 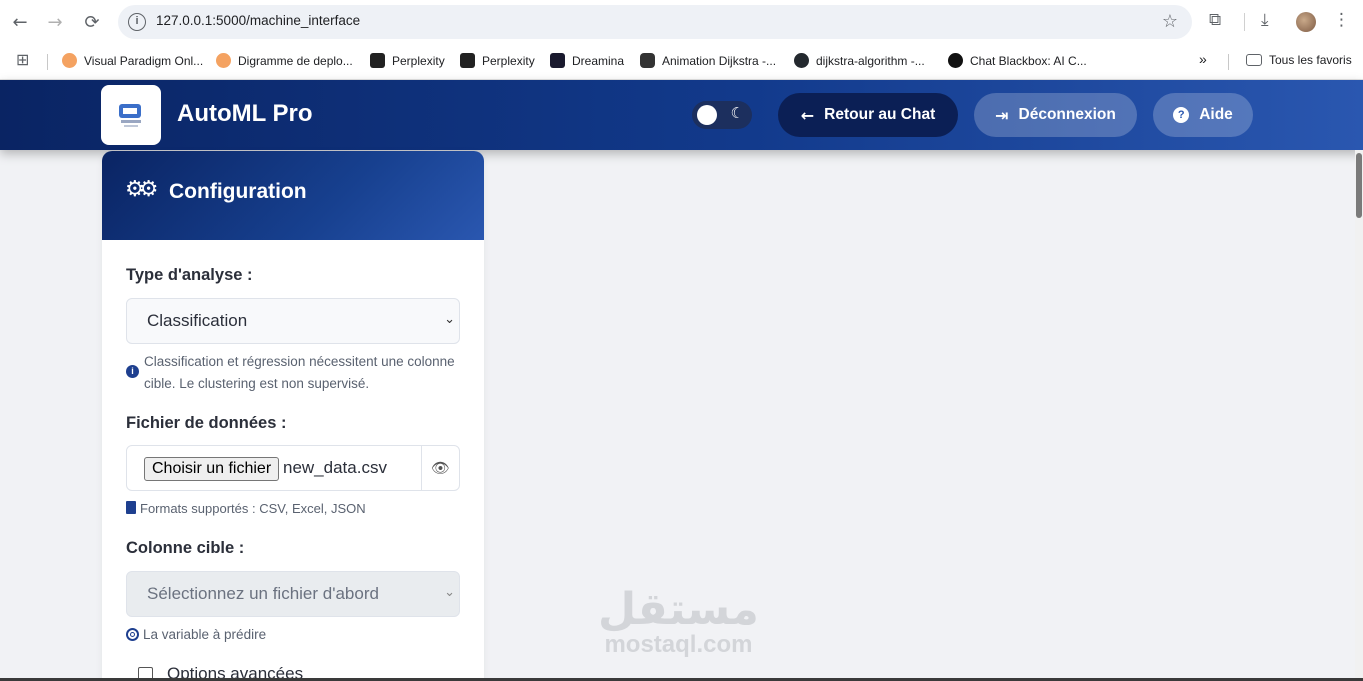 I want to click on configuration-header: ⚙⚙ Configuration, so click(x=293, y=195).